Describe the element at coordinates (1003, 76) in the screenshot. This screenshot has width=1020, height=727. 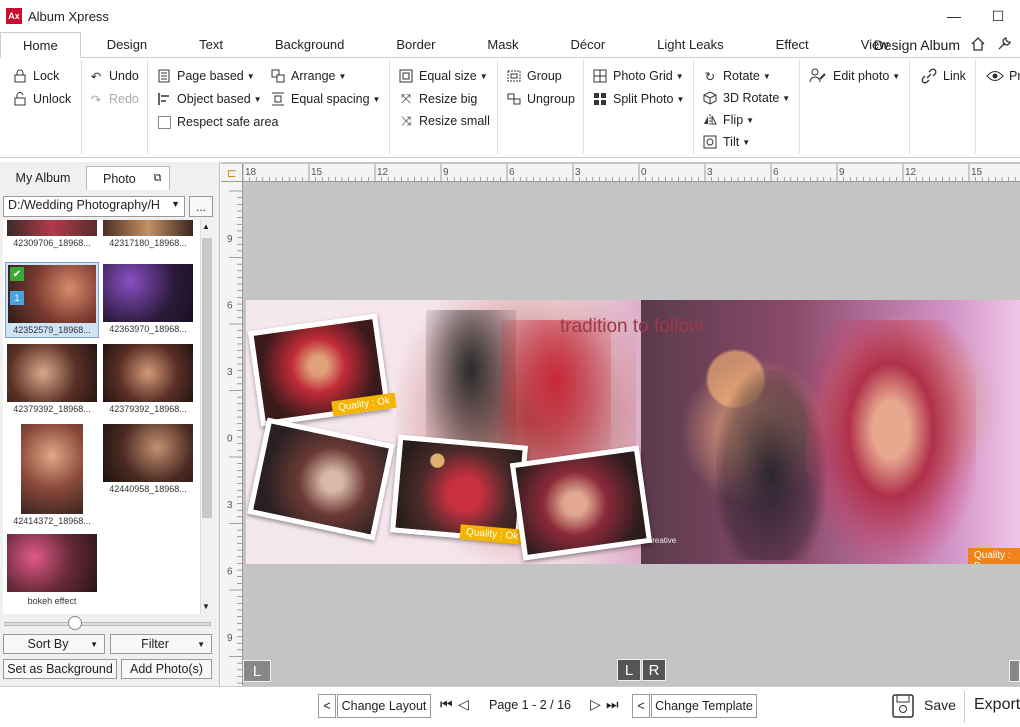
I see `preview-button: Pr` at that location.